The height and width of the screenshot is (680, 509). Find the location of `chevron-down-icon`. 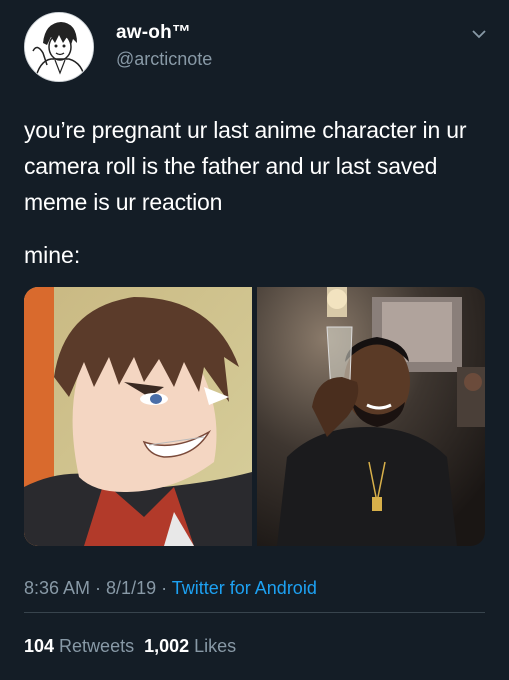

chevron-down-icon is located at coordinates (479, 34).